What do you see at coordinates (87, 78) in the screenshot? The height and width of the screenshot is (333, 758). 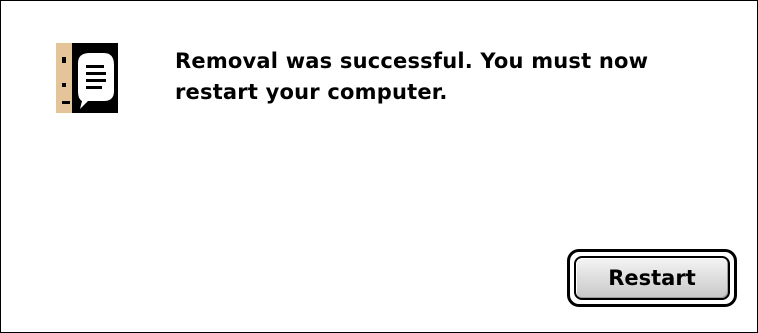 I see `note-alert-icon` at bounding box center [87, 78].